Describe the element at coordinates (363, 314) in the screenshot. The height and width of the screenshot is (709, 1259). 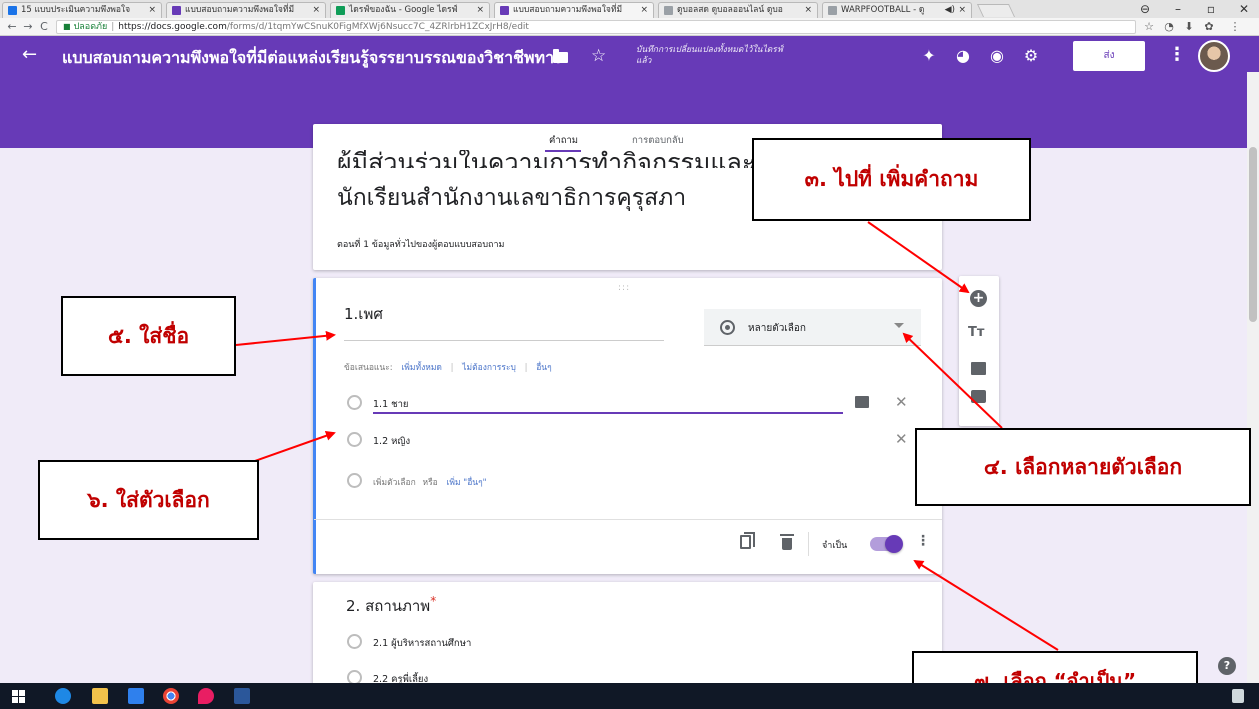
I see `question-title-input: 1.เพศ` at that location.